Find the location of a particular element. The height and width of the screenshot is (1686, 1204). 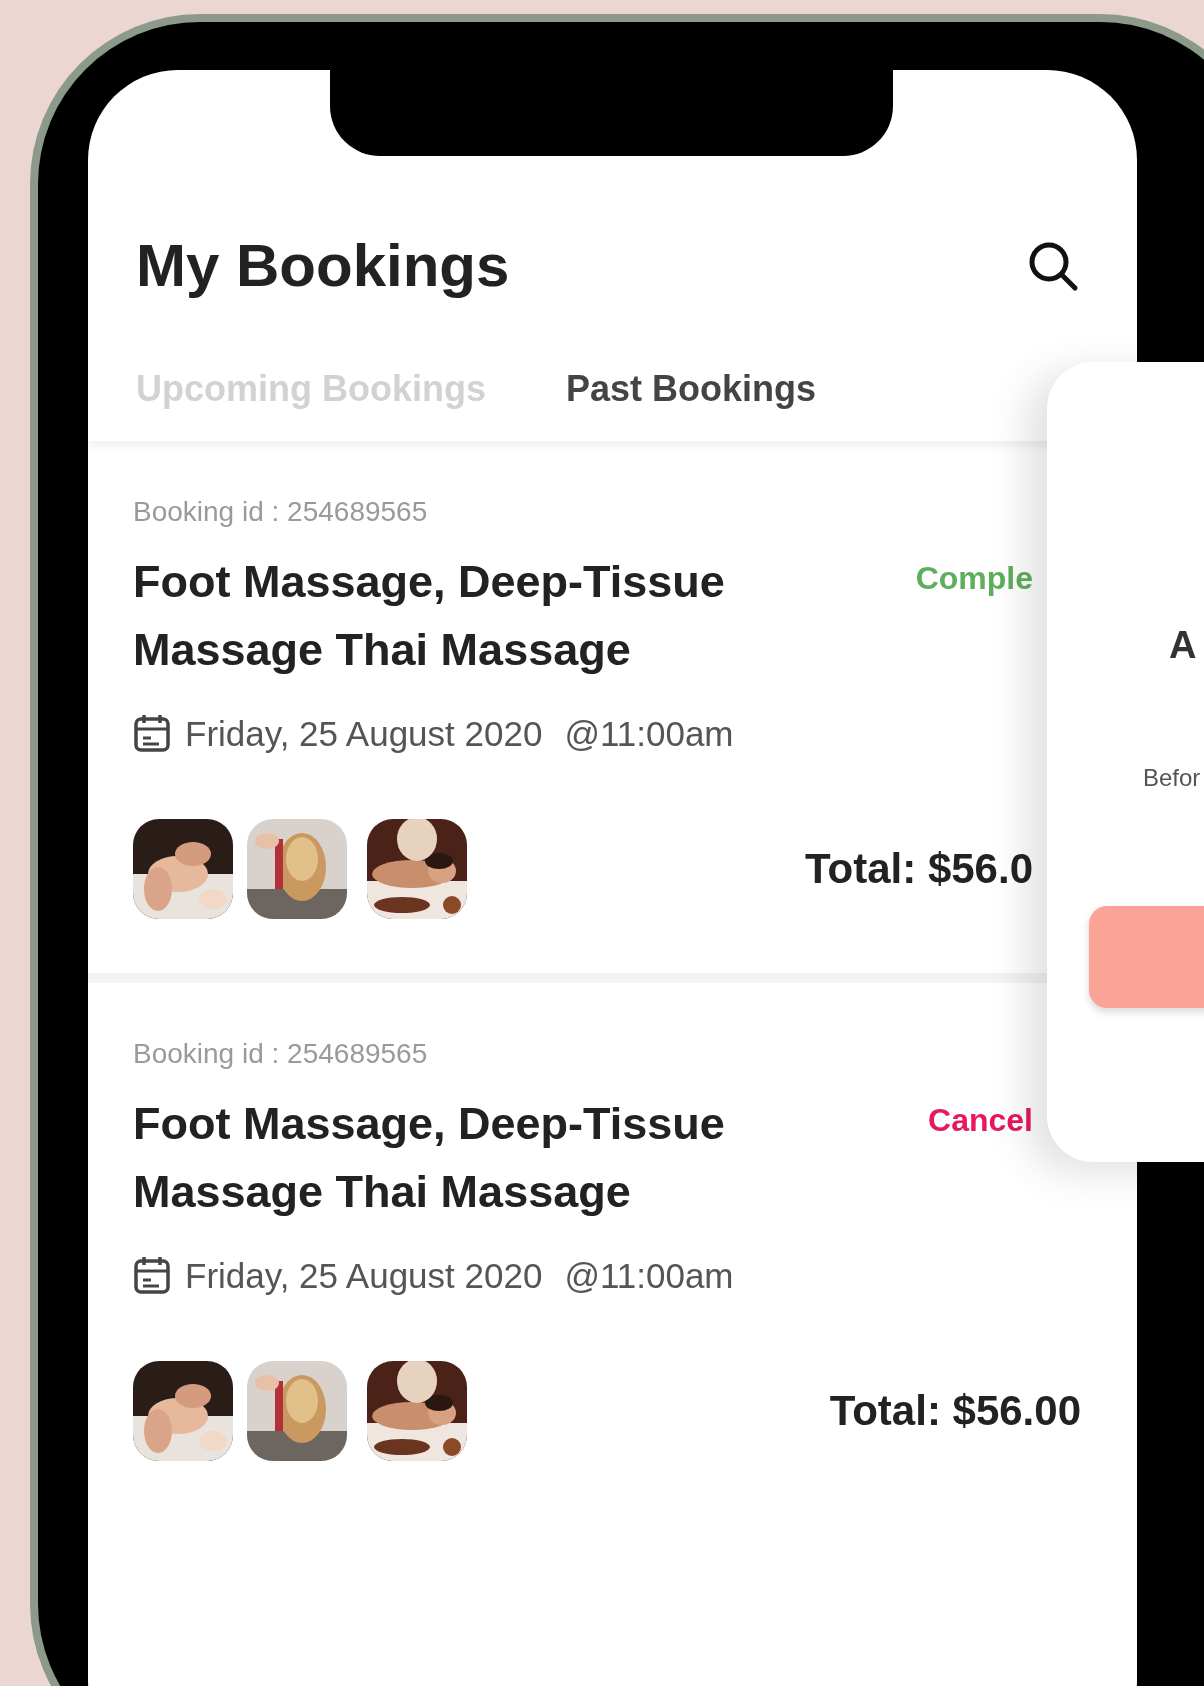

page-title: My Bookings is located at coordinates (323, 266).